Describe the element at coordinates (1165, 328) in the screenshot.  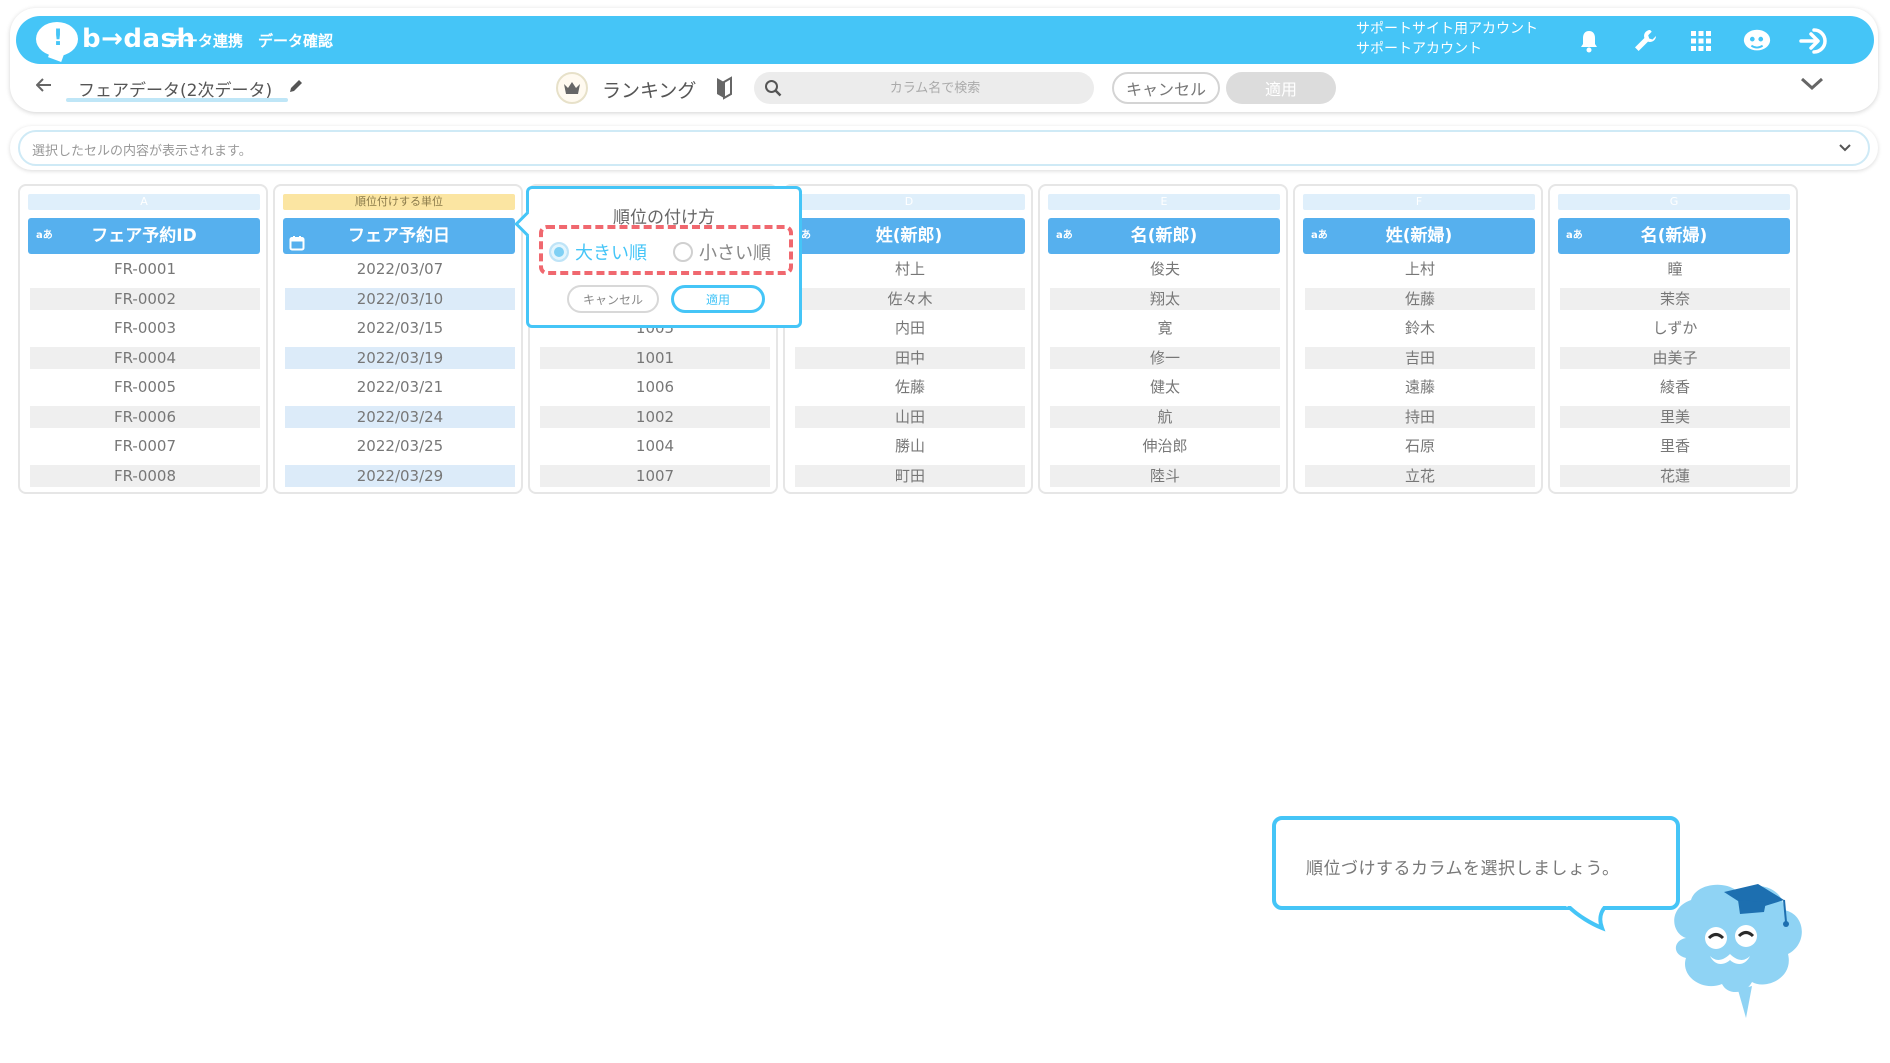
I see `cell: 寛` at that location.